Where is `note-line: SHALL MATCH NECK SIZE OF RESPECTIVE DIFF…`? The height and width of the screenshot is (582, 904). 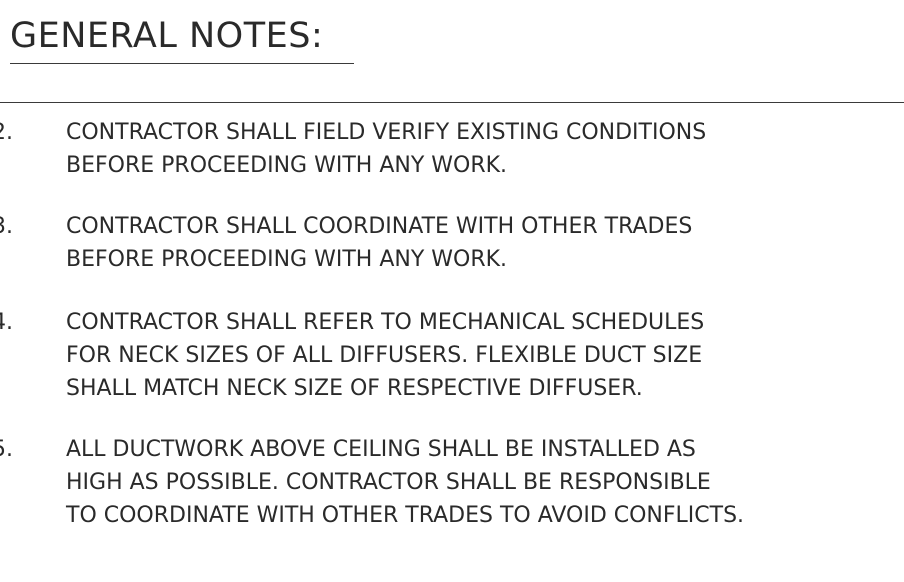
note-line: SHALL MATCH NECK SIZE OF RESPECTIVE DIFF… is located at coordinates (354, 388).